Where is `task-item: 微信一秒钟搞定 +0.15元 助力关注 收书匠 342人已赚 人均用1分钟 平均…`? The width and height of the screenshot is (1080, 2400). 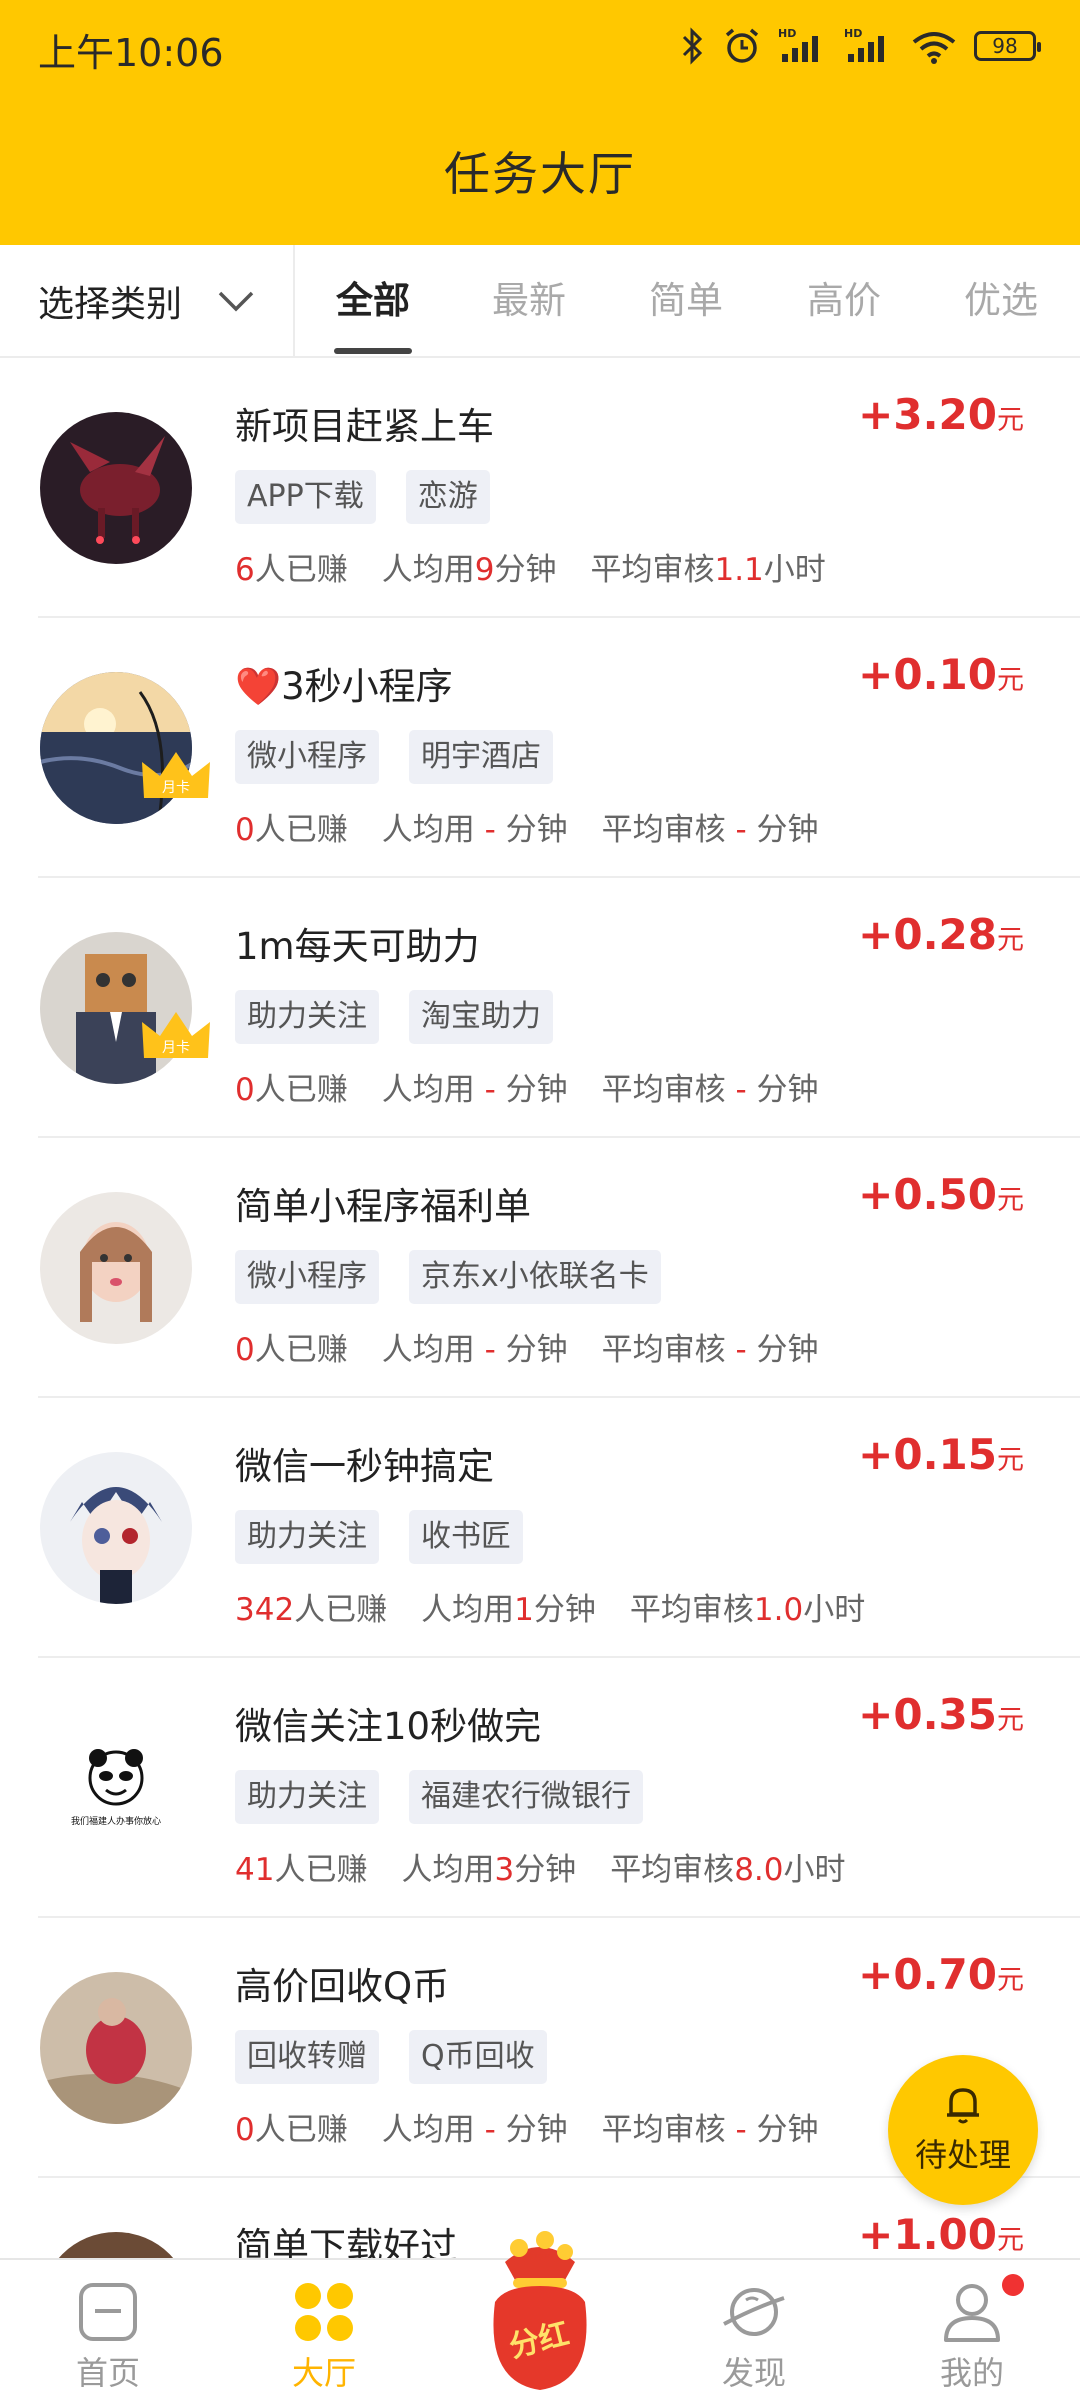 task-item: 微信一秒钟搞定 +0.15元 助力关注 收书匠 342人已赚 人均用1分钟 平均… is located at coordinates (540, 1528).